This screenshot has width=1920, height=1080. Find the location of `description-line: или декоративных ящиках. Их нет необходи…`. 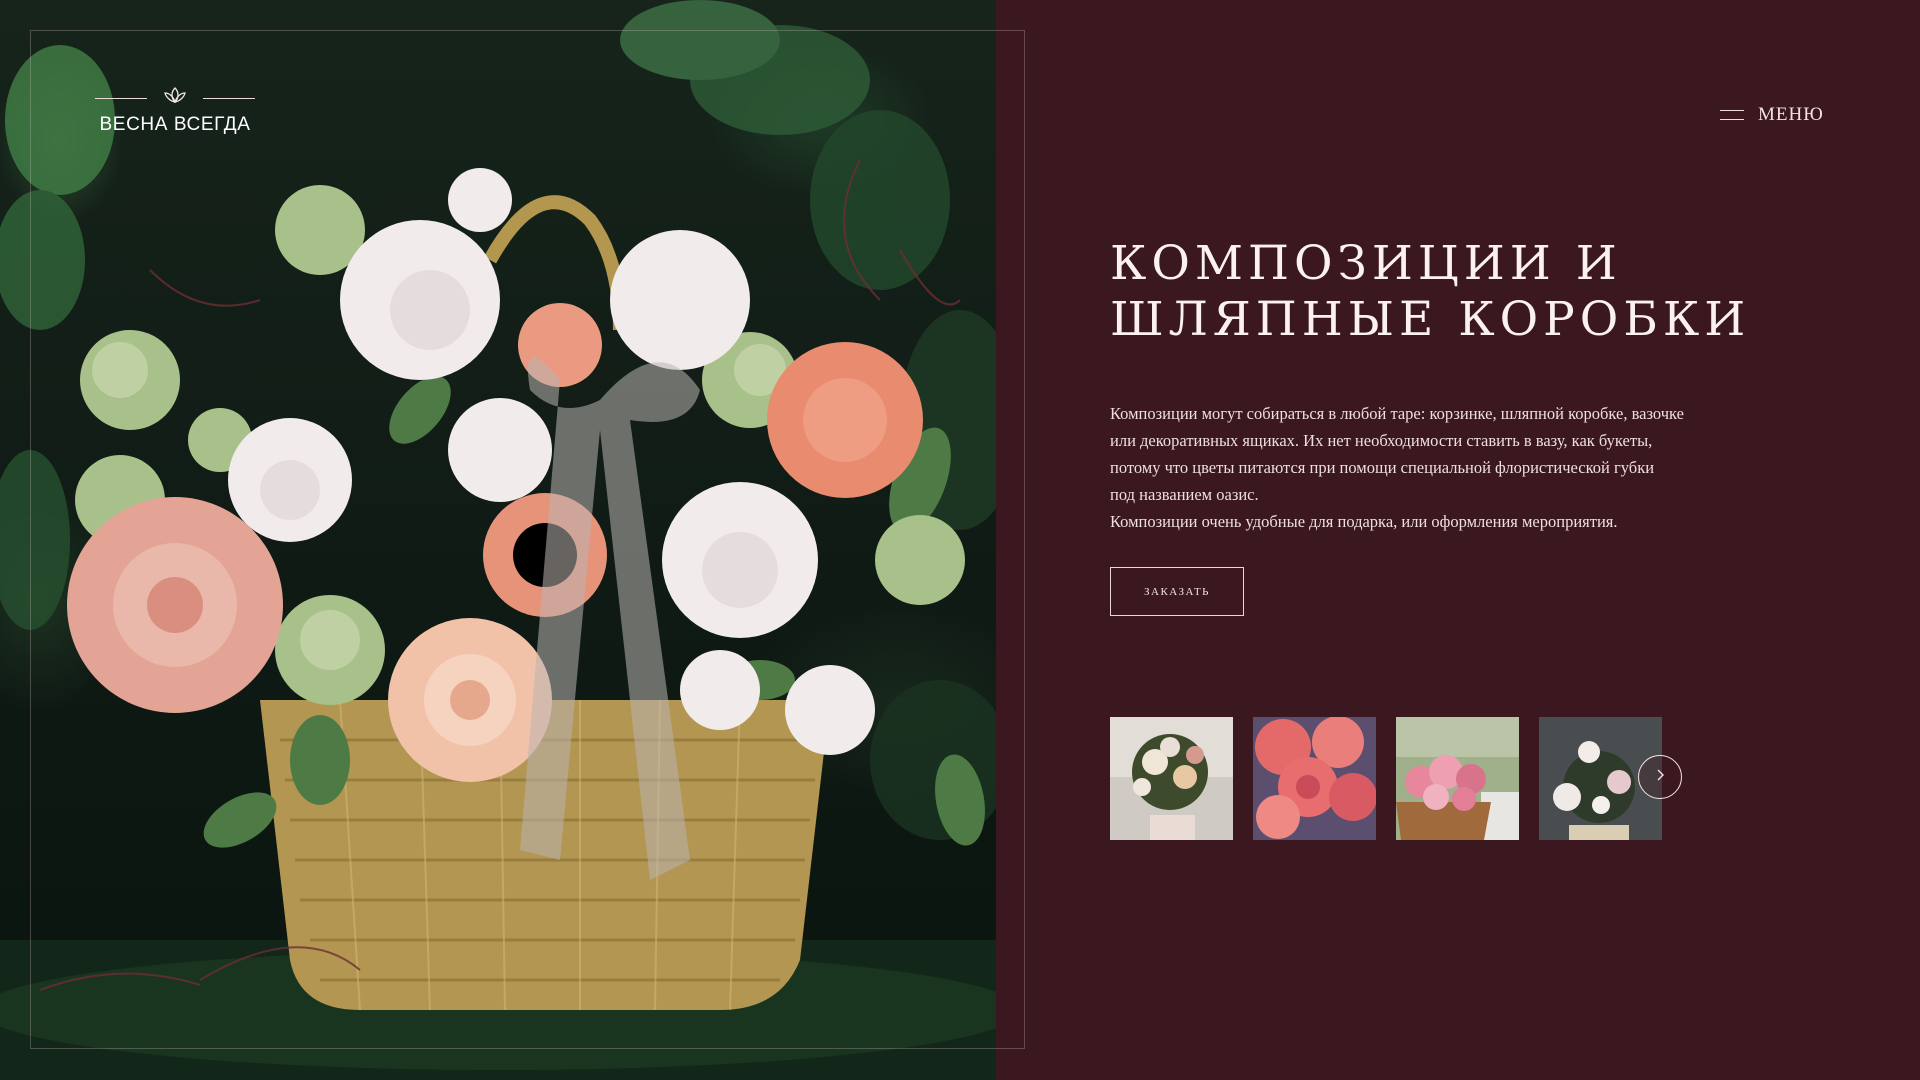

description-line: или декоративных ящиках. Их нет необходи… is located at coordinates (1381, 440).